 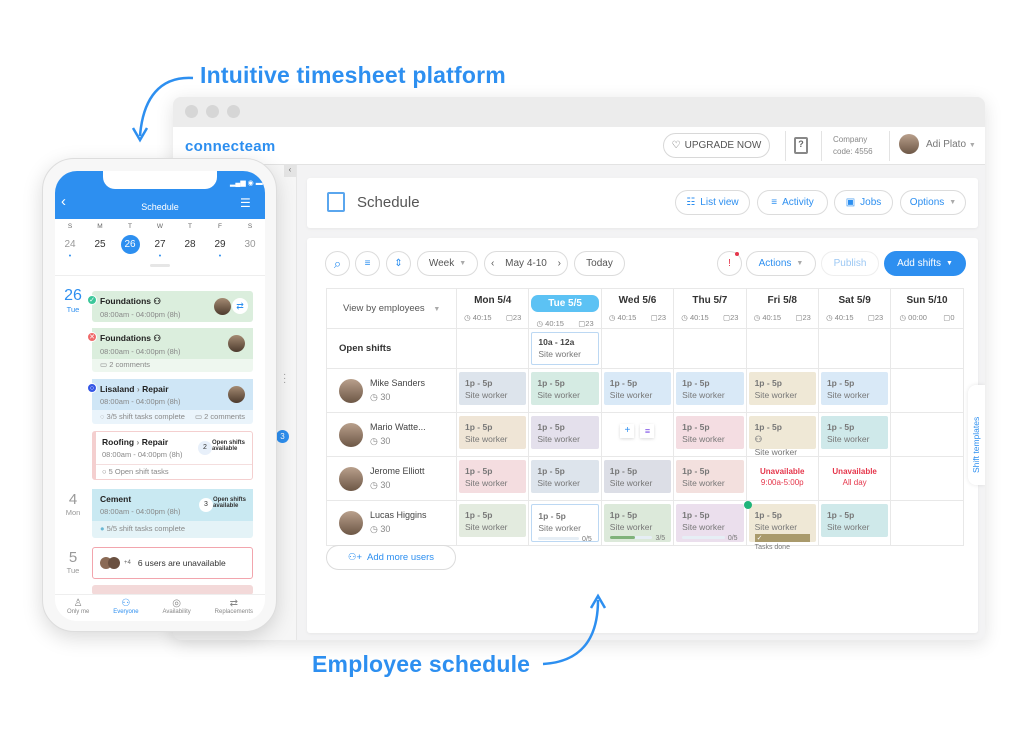 What do you see at coordinates (951, 144) in the screenshot?
I see `user-menu: Adi Plato ▼` at bounding box center [951, 144].